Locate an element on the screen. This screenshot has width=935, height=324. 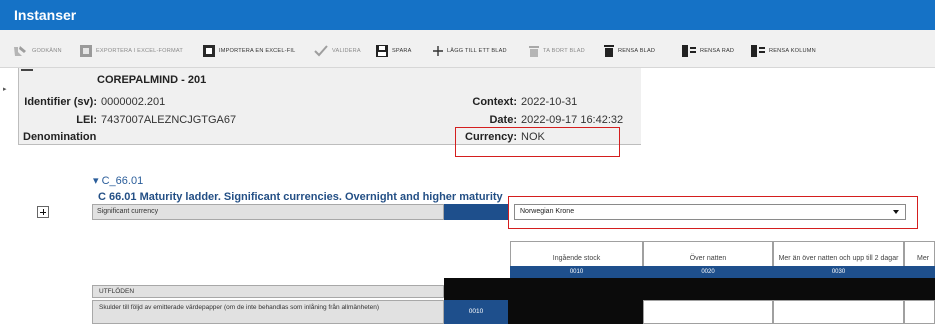
add-sheet-label: LÄGG TILL ETT BLAD is located at coordinates (477, 51).